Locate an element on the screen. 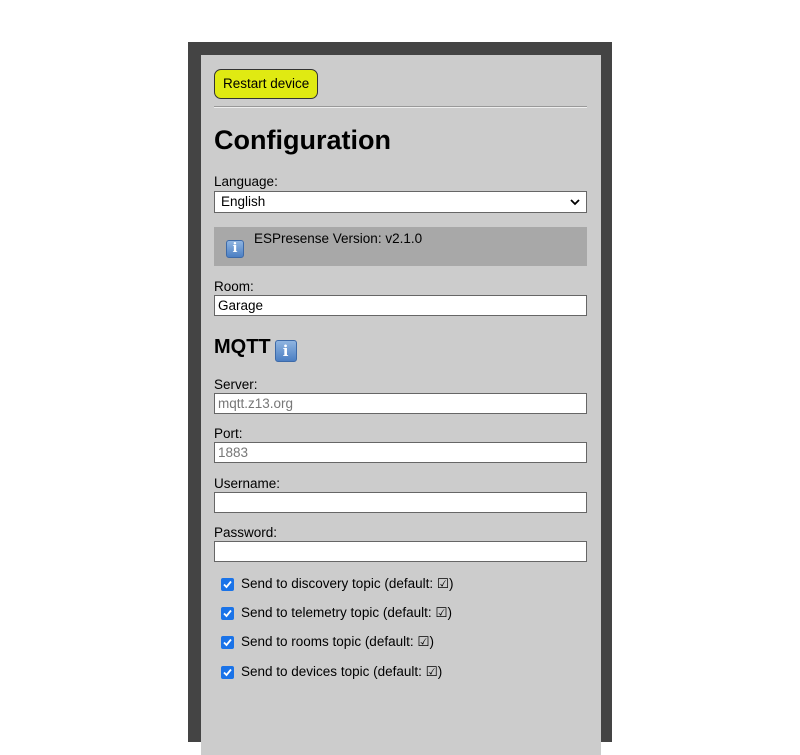 This screenshot has width=800, height=755. page-title: Configuration is located at coordinates (302, 140).